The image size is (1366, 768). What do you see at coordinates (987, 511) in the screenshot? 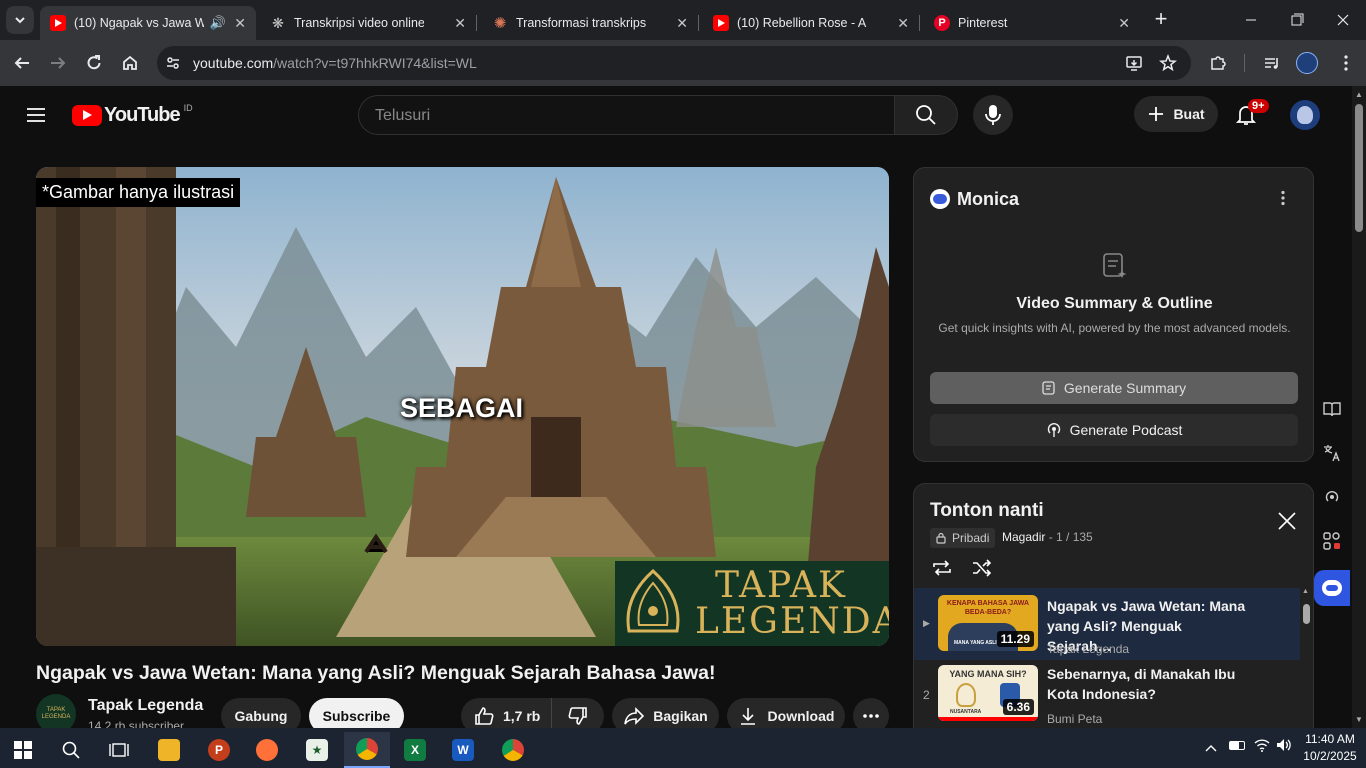
I see `playlist-title: Tonton nanti` at bounding box center [987, 511].